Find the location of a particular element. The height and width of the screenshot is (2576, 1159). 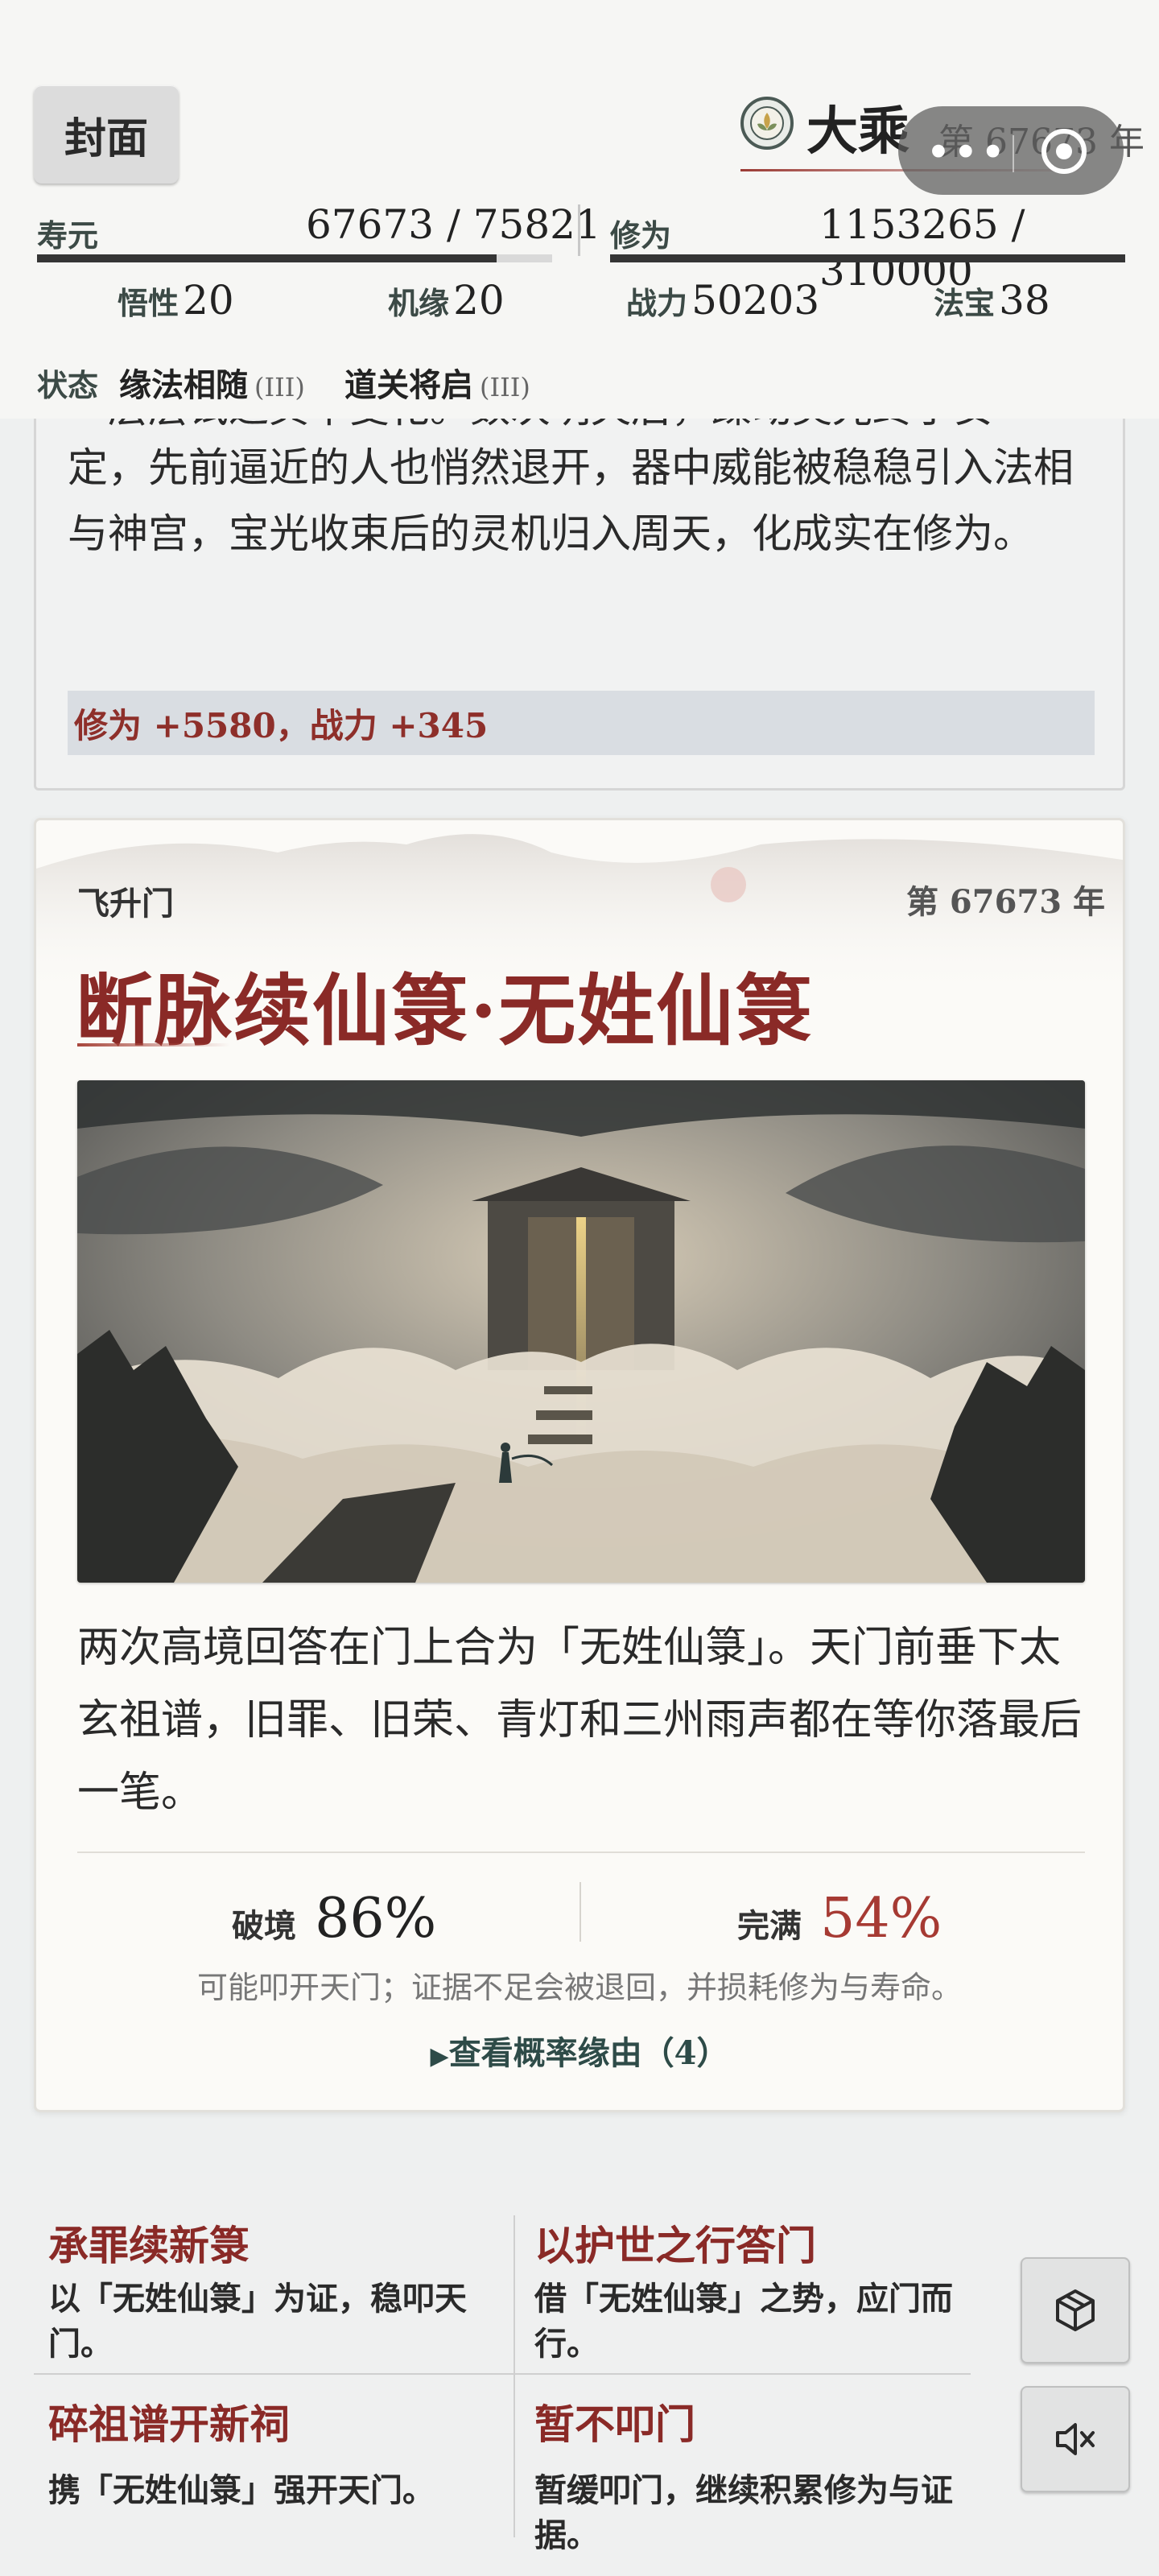

realm-name: 大乘 is located at coordinates (857, 131).